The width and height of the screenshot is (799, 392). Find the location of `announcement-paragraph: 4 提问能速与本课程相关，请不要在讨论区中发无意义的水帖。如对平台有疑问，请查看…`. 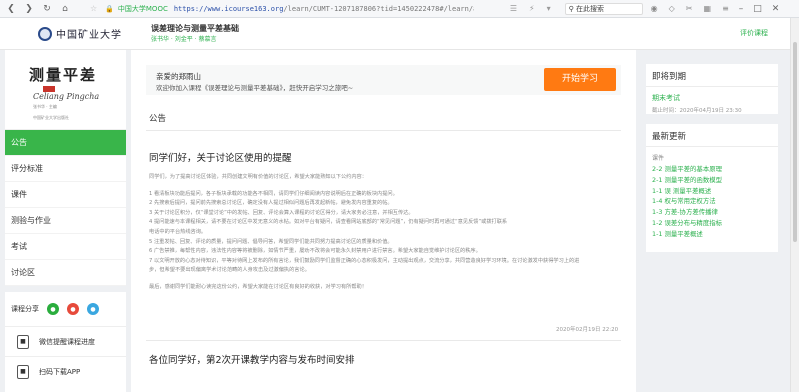

announcement-paragraph: 4 提问能速与本课程相关，请不要在讨论区中发无意义的水帖。如对平台有疑问，请查看… is located at coordinates (328, 222).